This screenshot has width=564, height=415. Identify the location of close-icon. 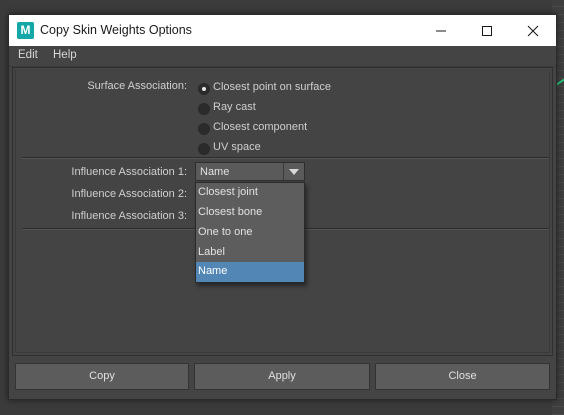
(533, 30).